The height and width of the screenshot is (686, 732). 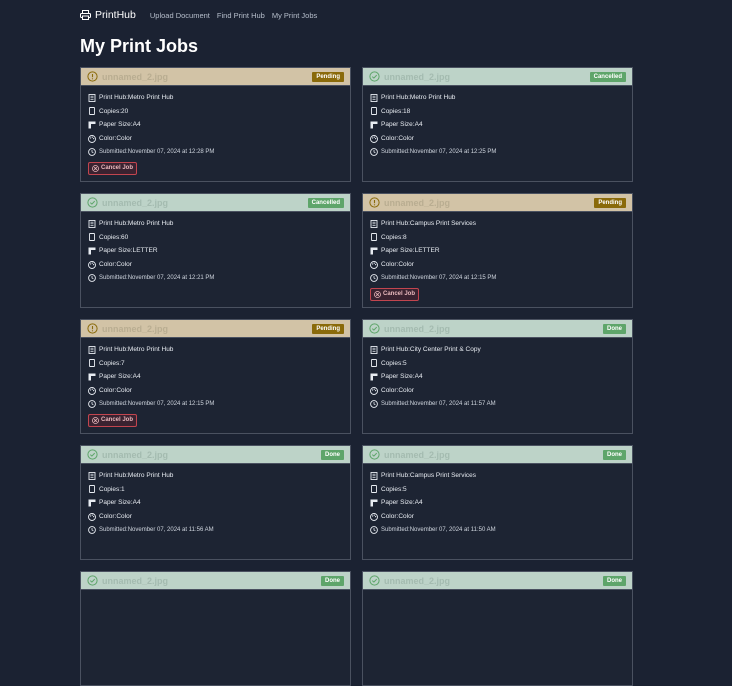 I want to click on copies-line: Copies: 20, so click(x=215, y=112).